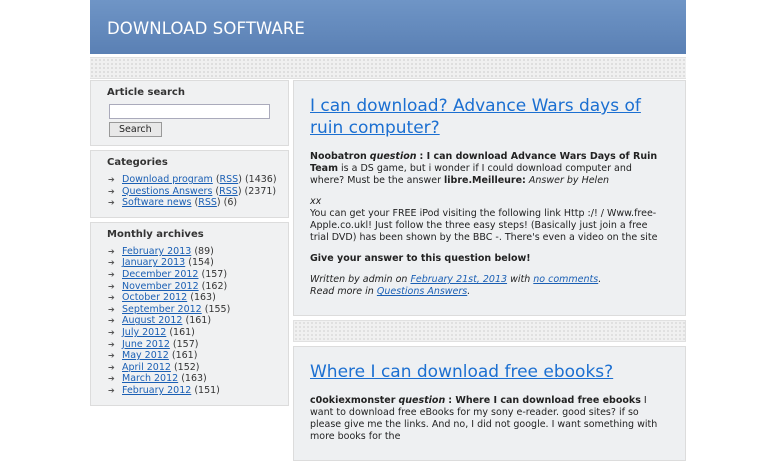  I want to click on archive-link: September 2012, so click(162, 309).